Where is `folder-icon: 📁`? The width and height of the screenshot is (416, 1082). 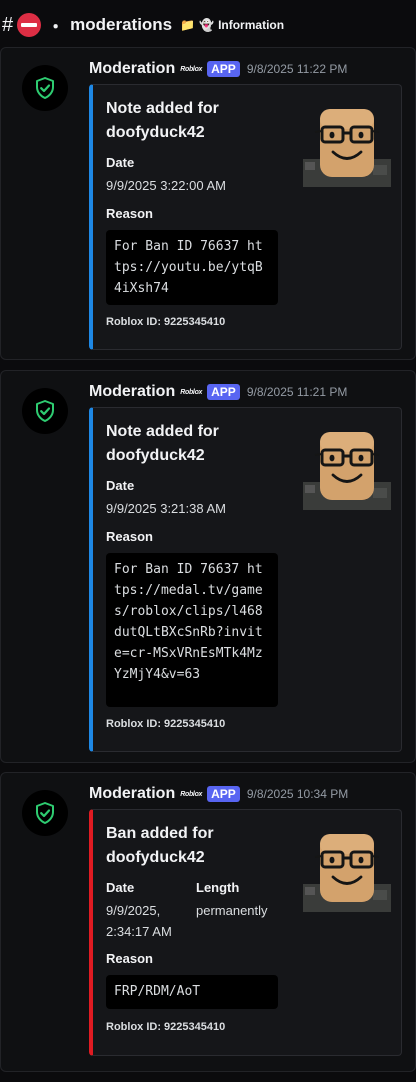
folder-icon: 📁 is located at coordinates (188, 25).